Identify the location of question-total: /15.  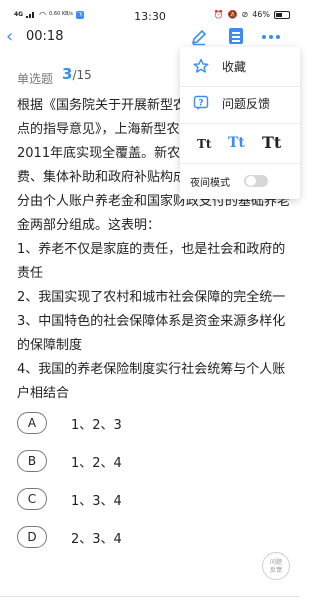
(82, 75).